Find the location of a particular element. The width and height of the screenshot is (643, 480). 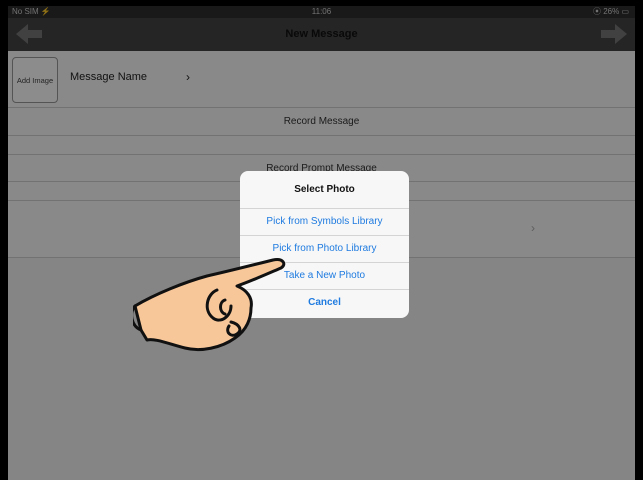

pointing-hand-icon is located at coordinates (209, 305).